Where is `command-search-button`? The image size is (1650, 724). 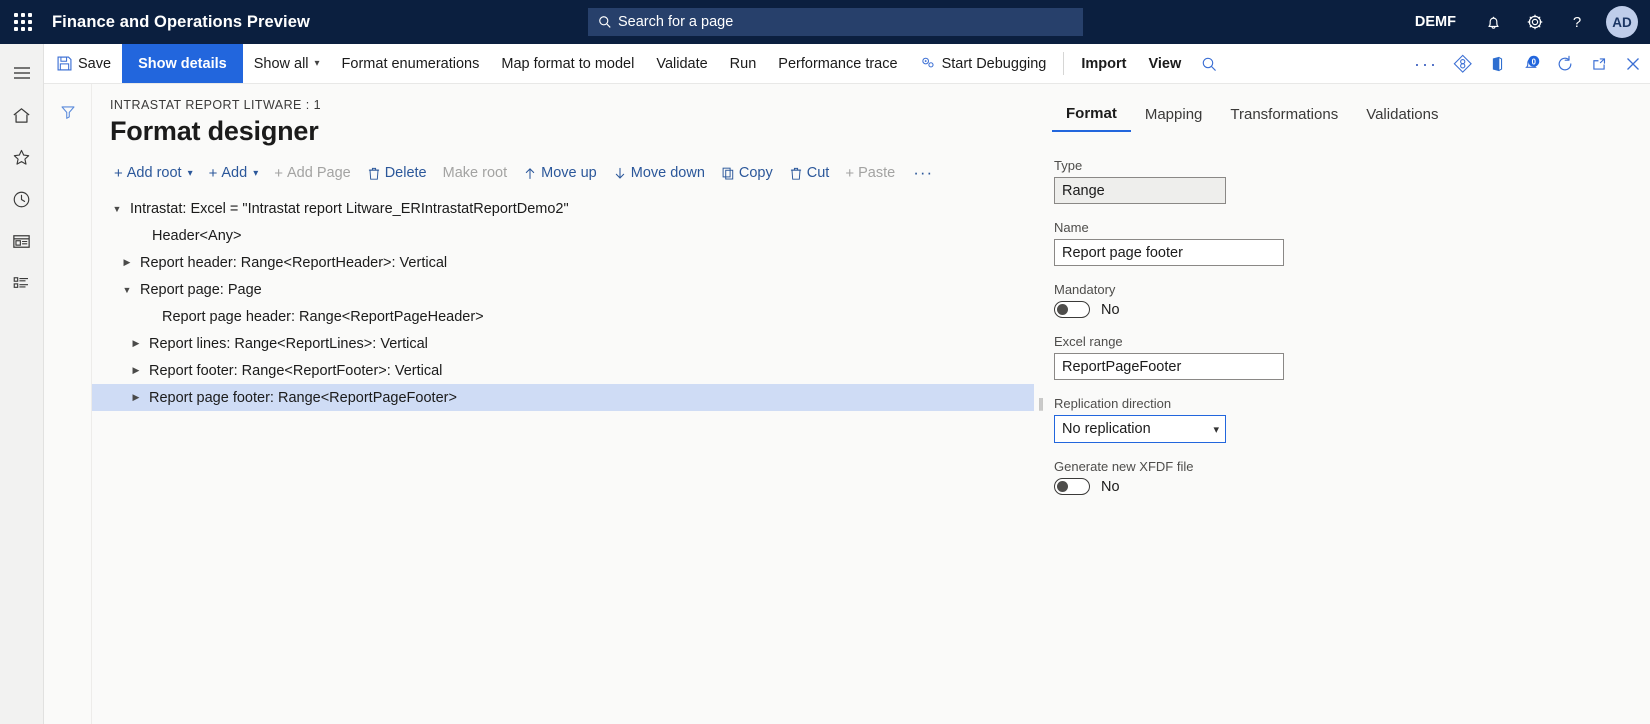
command-search-button is located at coordinates (1209, 64).